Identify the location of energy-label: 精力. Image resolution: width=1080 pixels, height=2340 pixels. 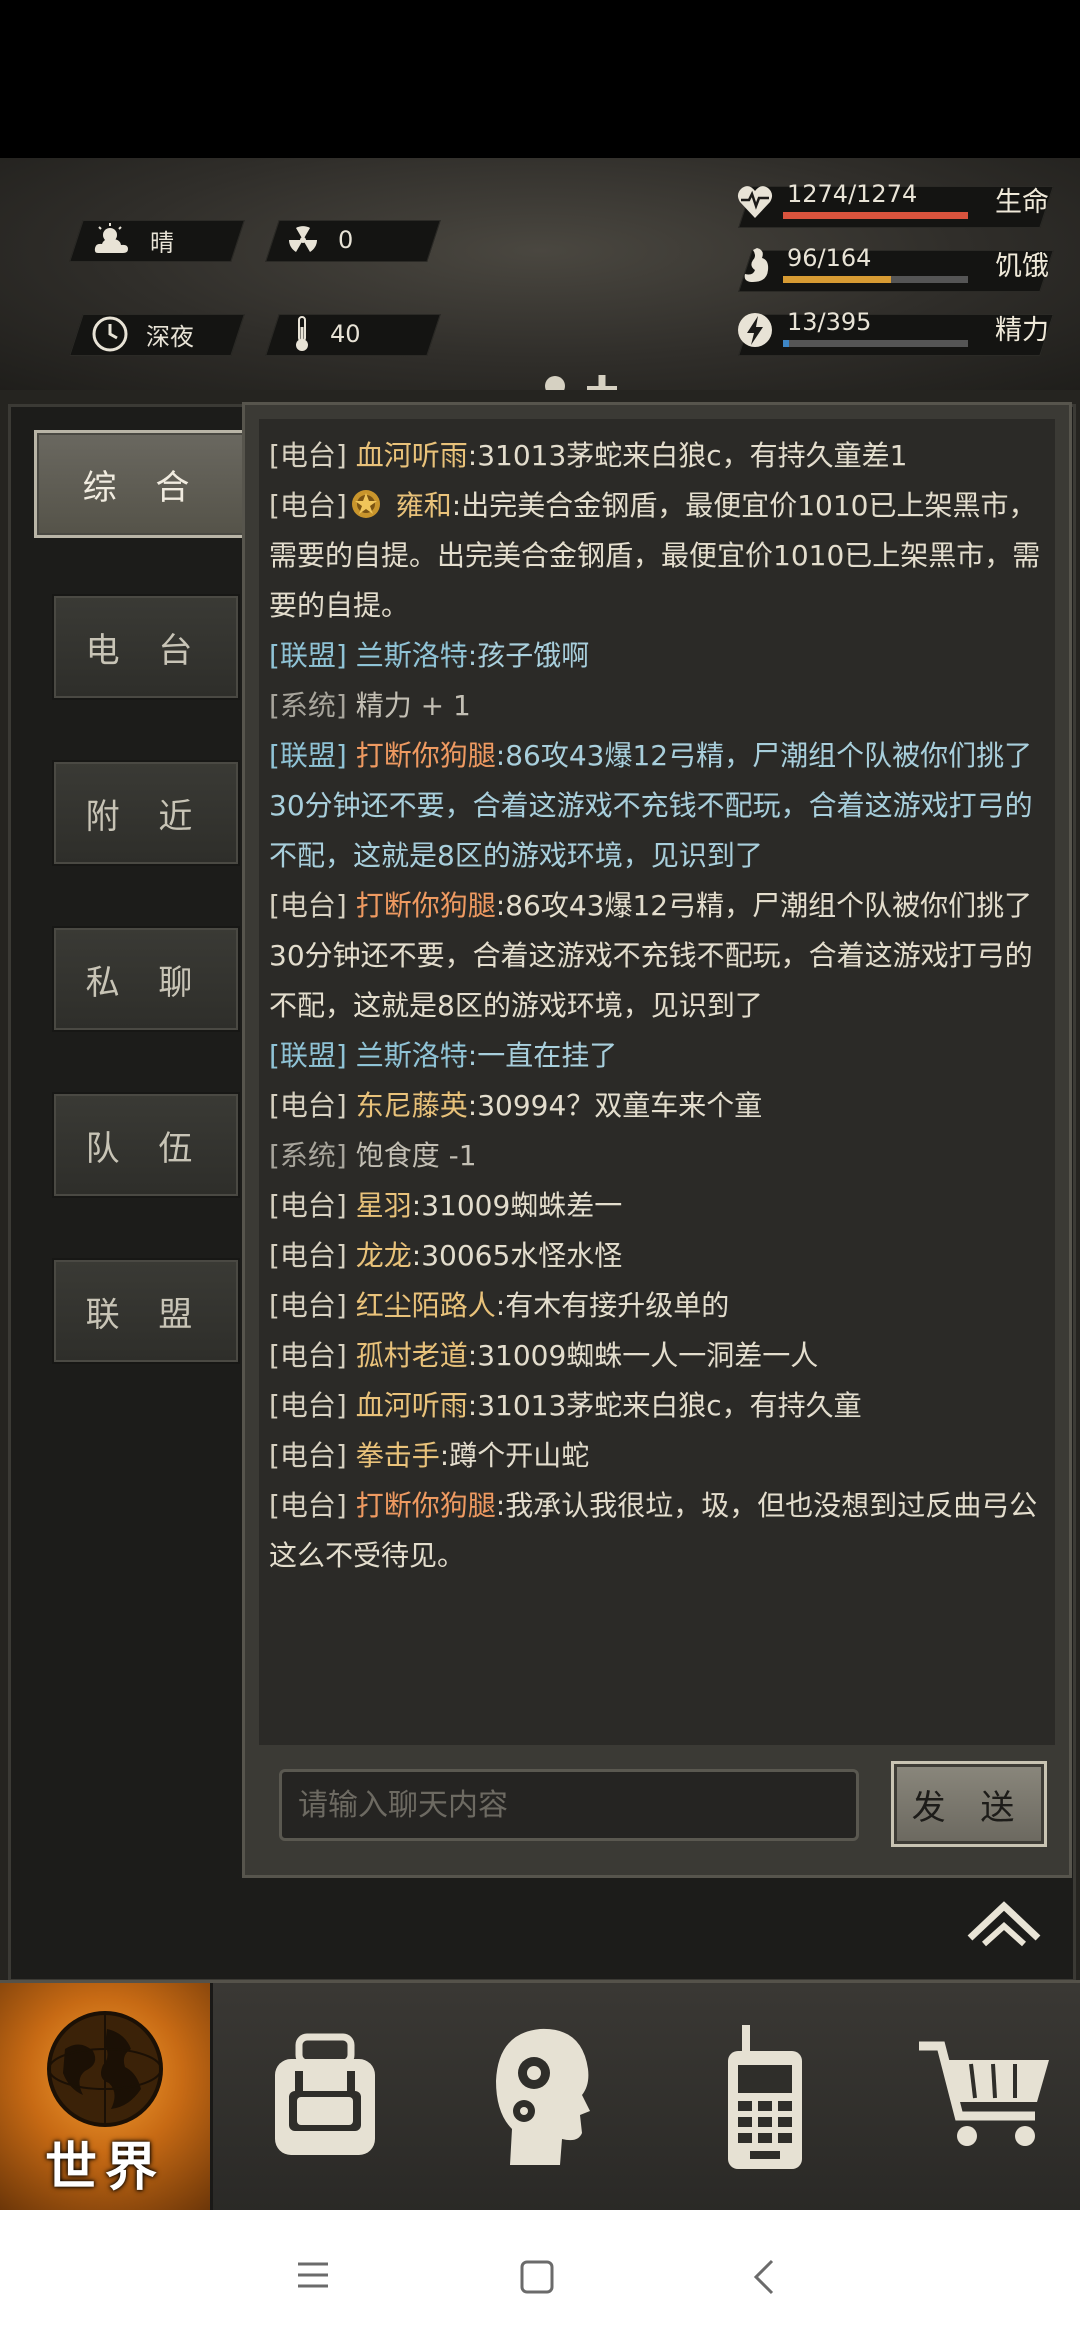
(1022, 330).